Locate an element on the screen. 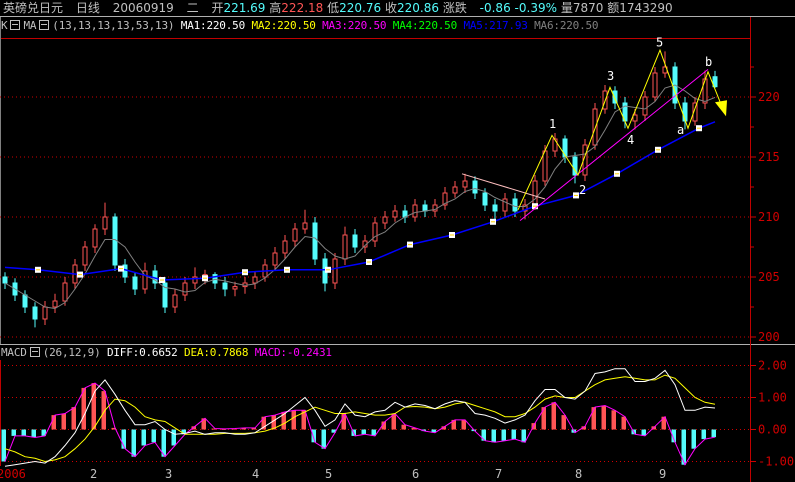 The height and width of the screenshot is (482, 795). ma1-value: MA1:220.50 is located at coordinates (212, 25).